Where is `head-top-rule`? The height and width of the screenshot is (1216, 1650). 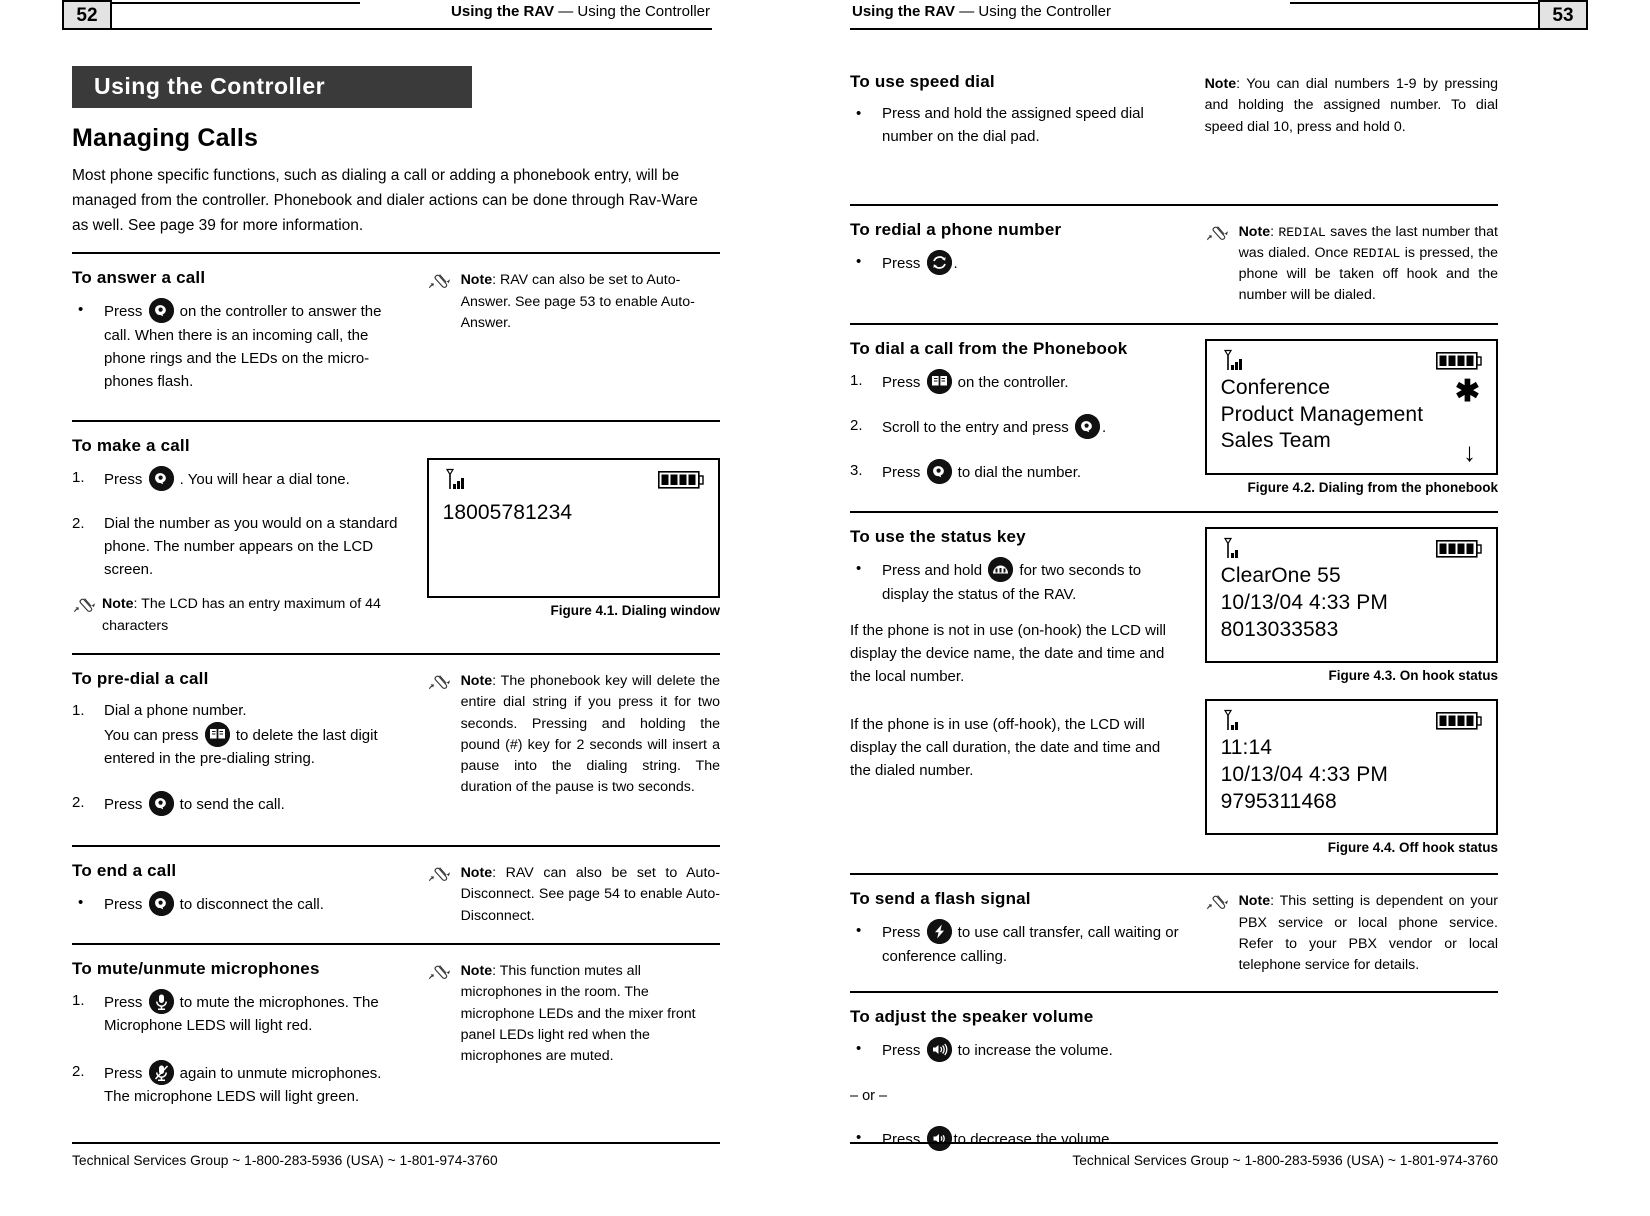
head-top-rule is located at coordinates (1414, 3).